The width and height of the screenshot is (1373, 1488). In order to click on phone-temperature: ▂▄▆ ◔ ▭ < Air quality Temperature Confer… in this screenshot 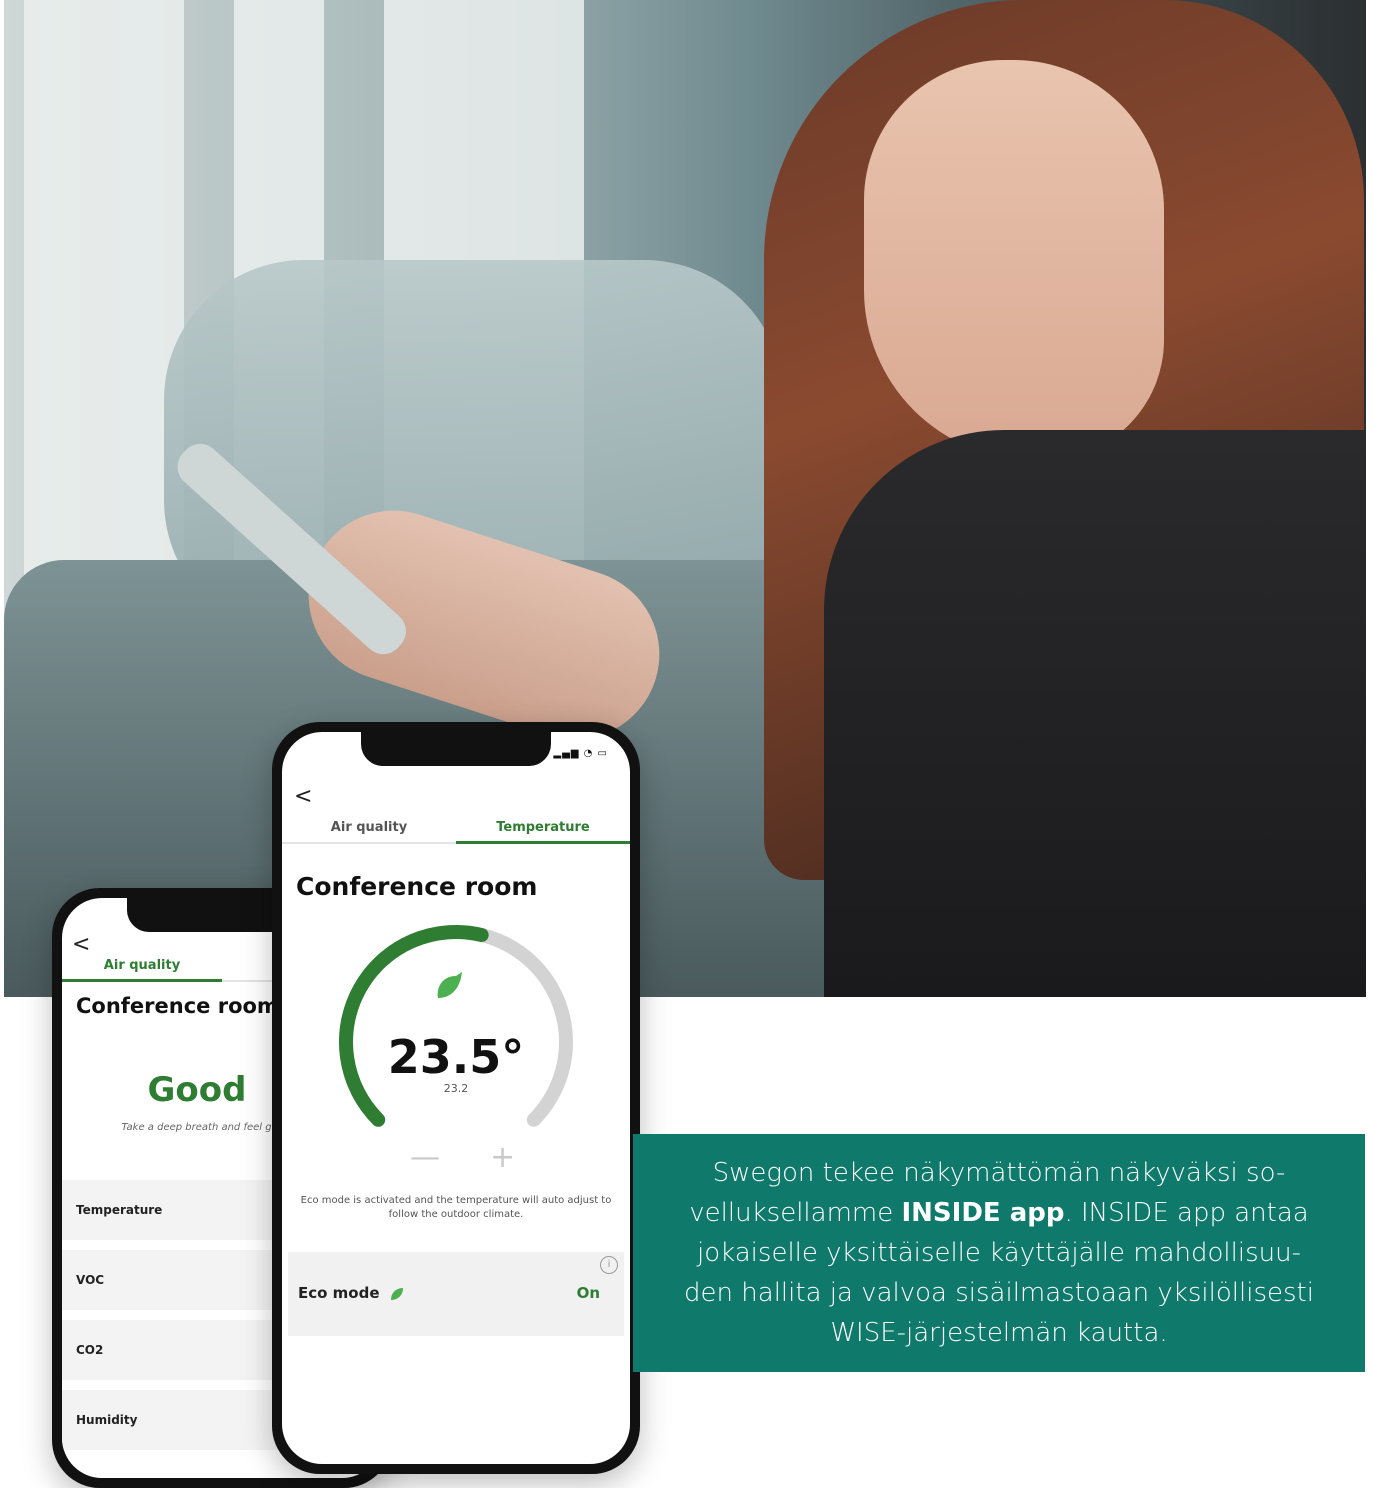, I will do `click(456, 1098)`.